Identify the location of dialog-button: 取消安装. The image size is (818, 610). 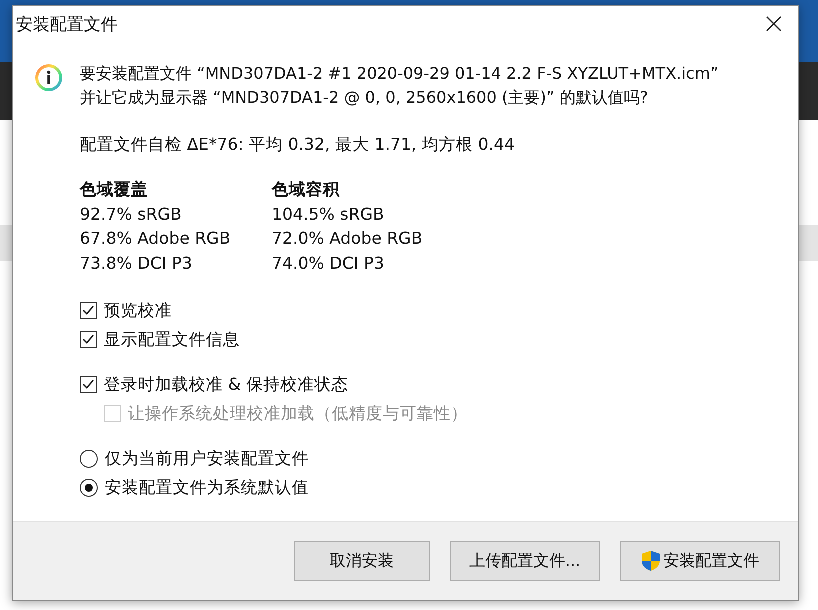
(362, 561).